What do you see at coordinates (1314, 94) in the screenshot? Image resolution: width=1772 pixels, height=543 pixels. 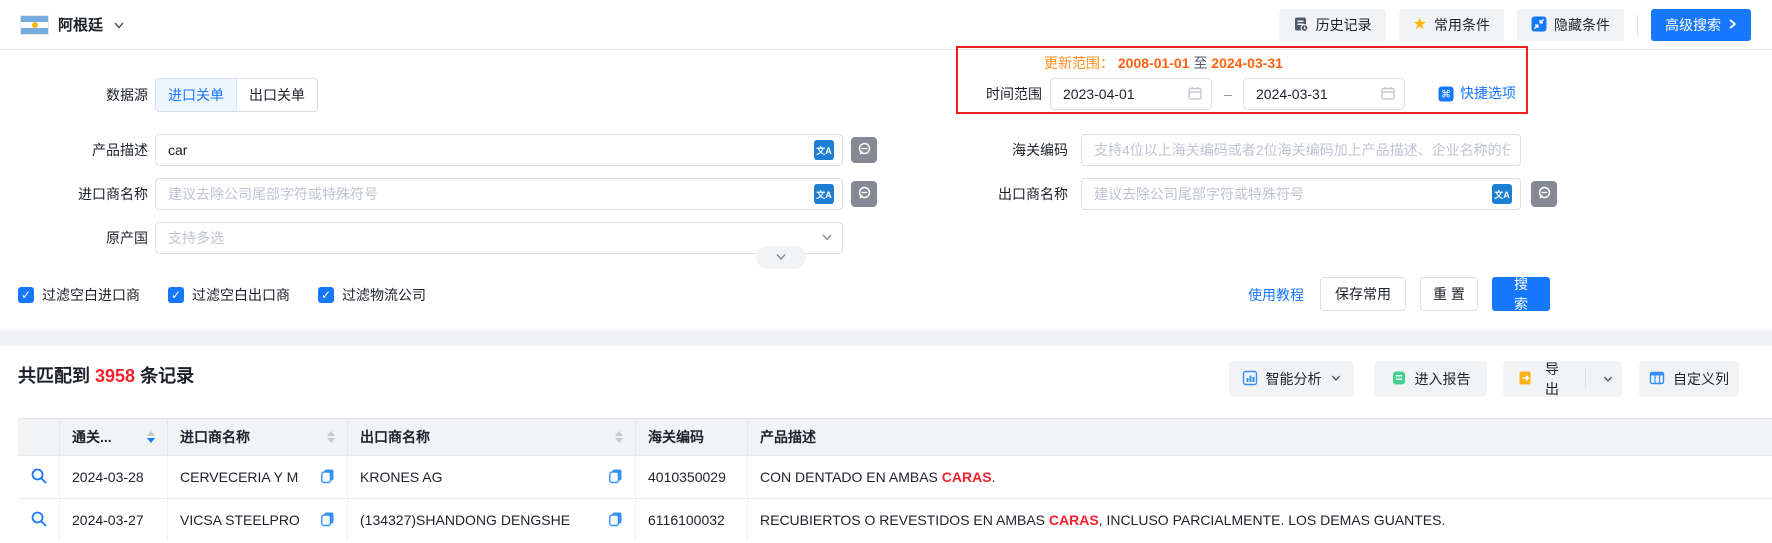 I see `date-to-input` at bounding box center [1314, 94].